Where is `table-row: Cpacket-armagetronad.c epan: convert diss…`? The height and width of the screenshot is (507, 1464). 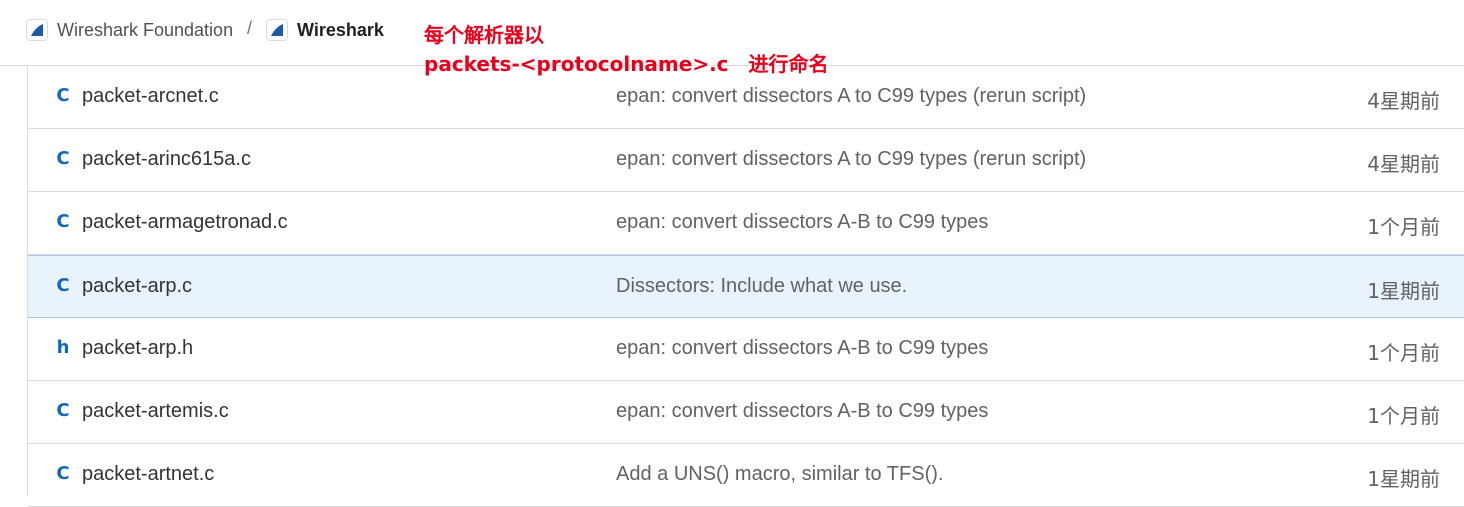 table-row: Cpacket-armagetronad.c epan: convert diss… is located at coordinates (746, 223).